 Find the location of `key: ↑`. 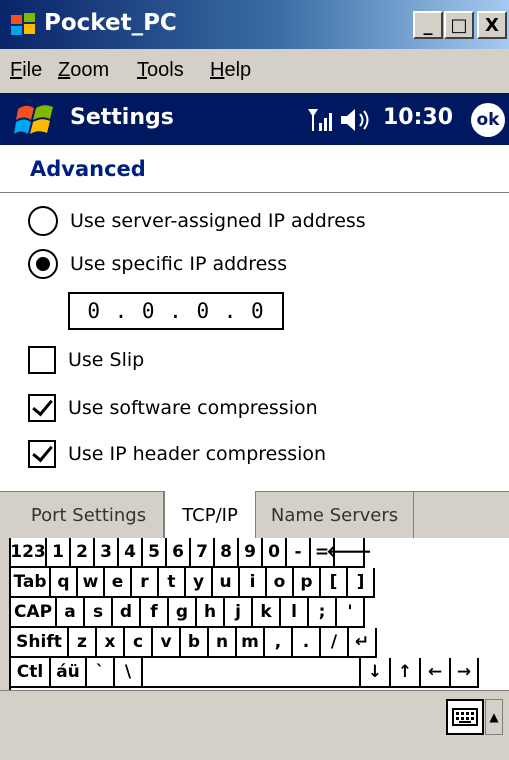

key: ↑ is located at coordinates (406, 673).